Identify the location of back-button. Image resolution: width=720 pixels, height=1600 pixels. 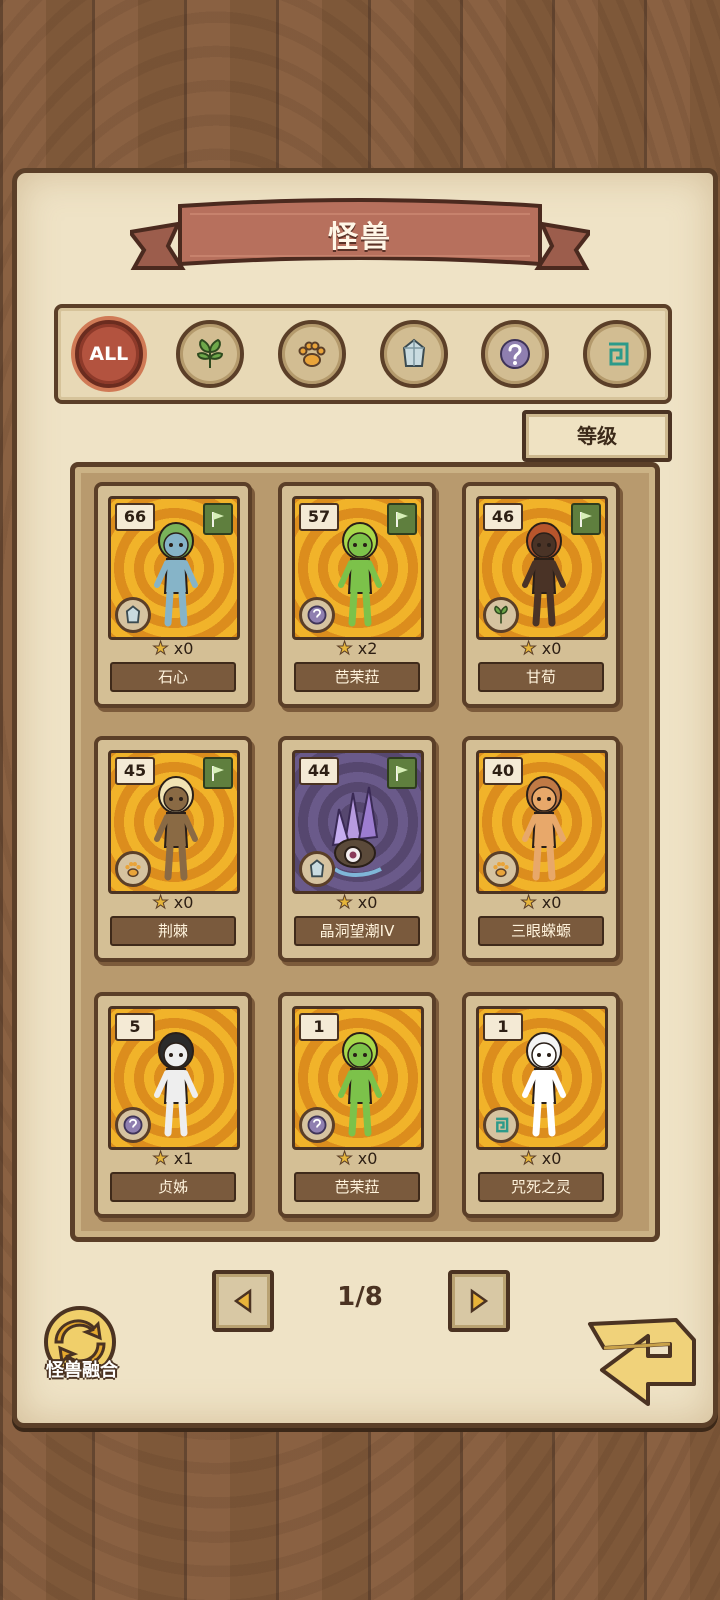
(643, 1362).